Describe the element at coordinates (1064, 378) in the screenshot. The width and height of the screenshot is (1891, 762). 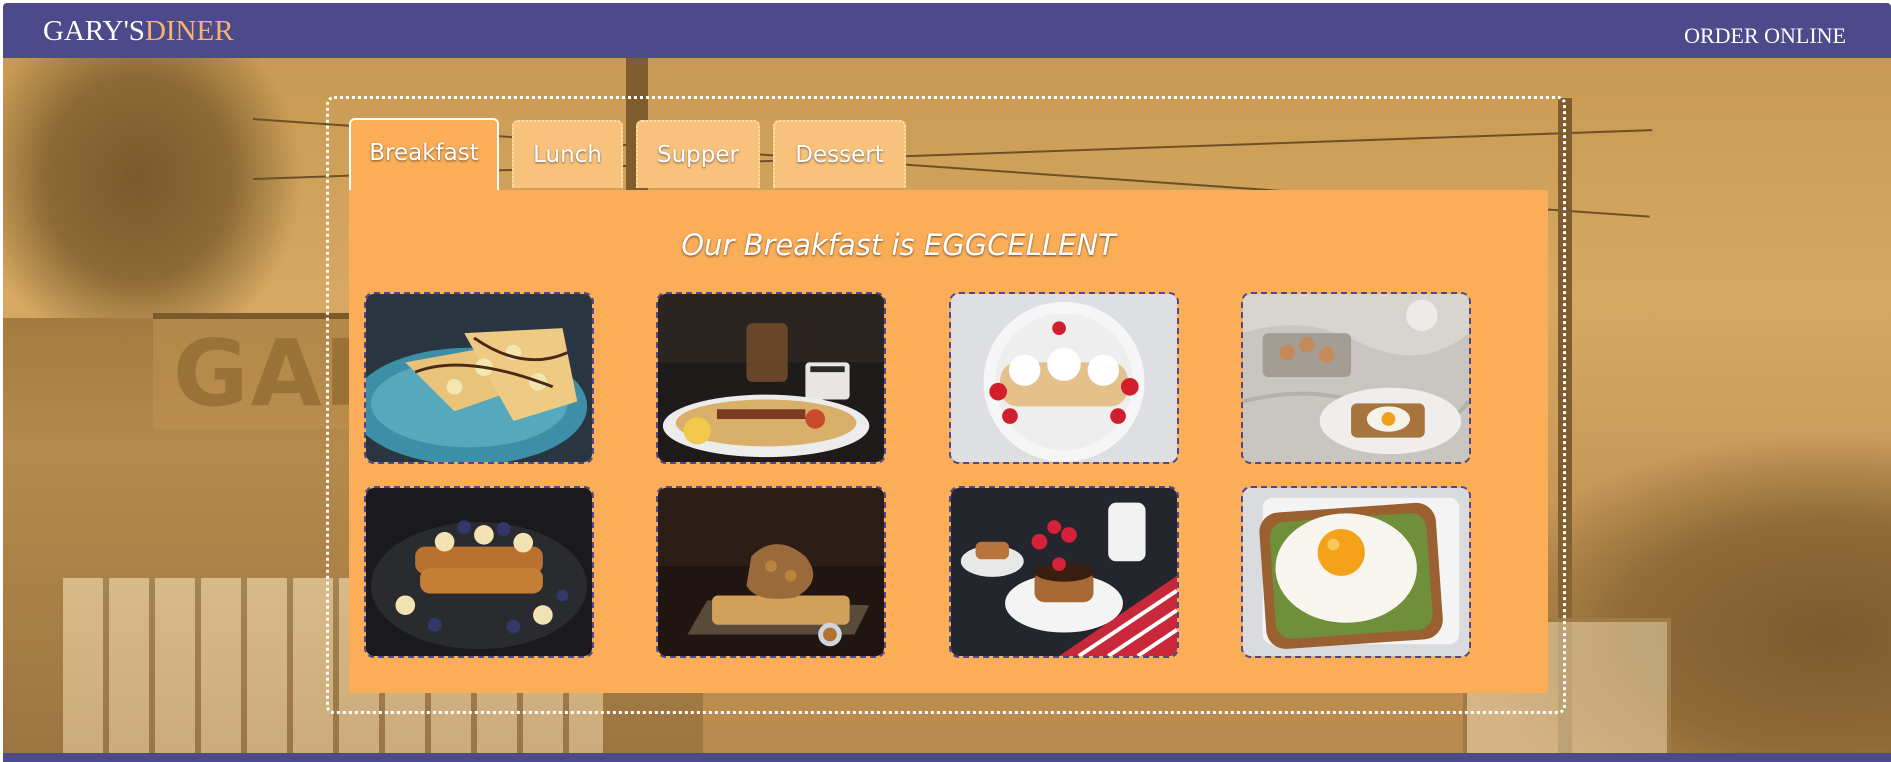
I see `food-photo-crepes-strawberry` at that location.